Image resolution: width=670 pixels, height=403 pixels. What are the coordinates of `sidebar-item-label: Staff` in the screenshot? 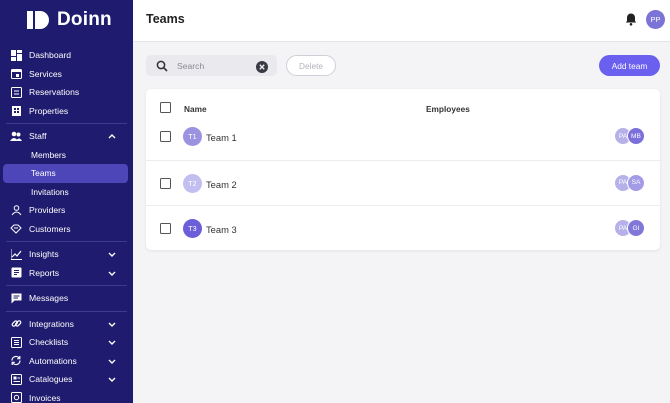 It's located at (38, 136).